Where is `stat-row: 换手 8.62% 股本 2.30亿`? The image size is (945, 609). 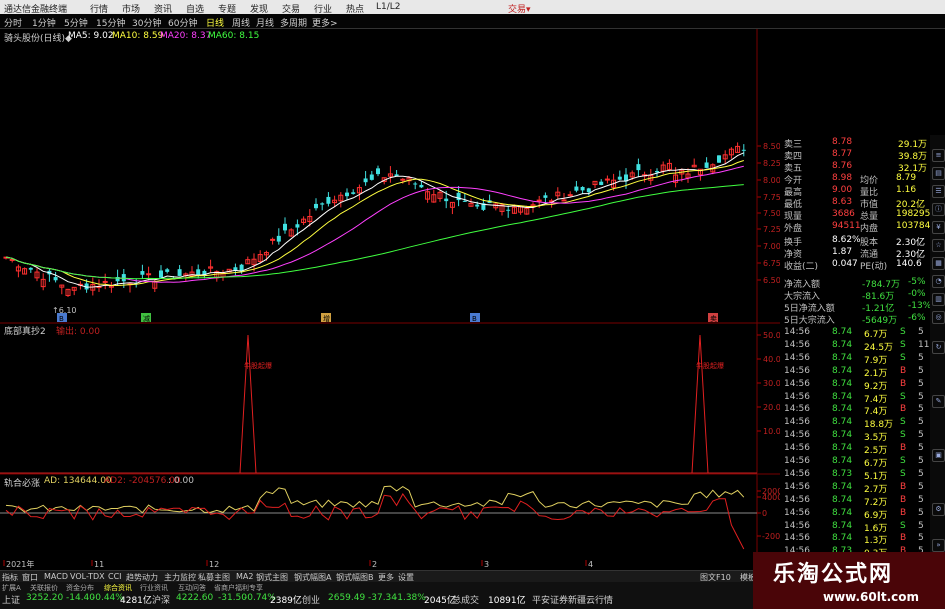
stat-row: 换手 8.62% 股本 2.30亿 is located at coordinates (855, 241).